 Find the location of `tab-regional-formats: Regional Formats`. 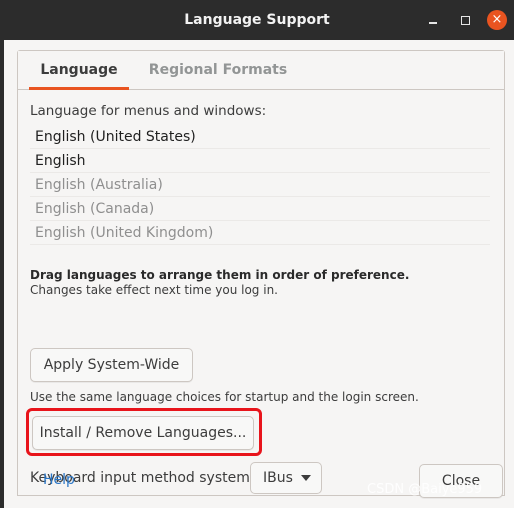

tab-regional-formats: Regional Formats is located at coordinates (218, 70).